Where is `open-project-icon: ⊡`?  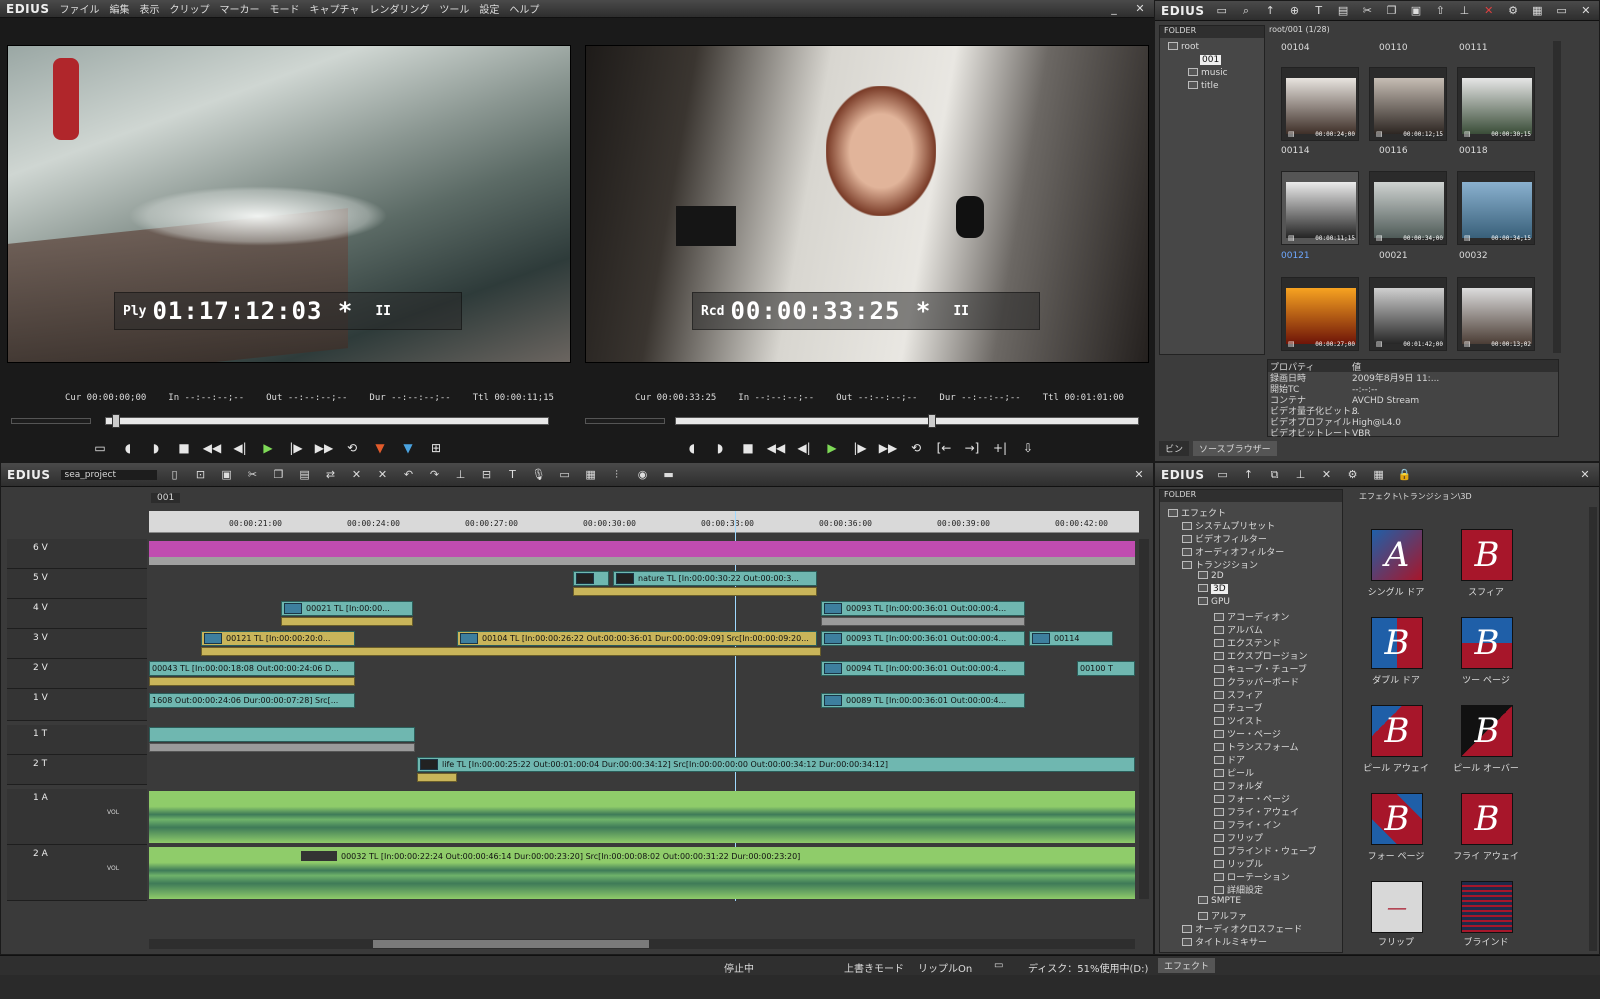
open-project-icon: ⊡ is located at coordinates (201, 475).